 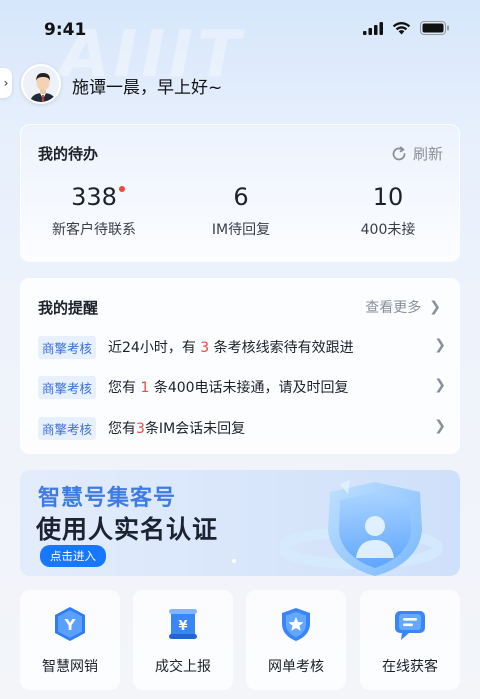 I want to click on entry-label: 智慧网销, so click(x=70, y=667).